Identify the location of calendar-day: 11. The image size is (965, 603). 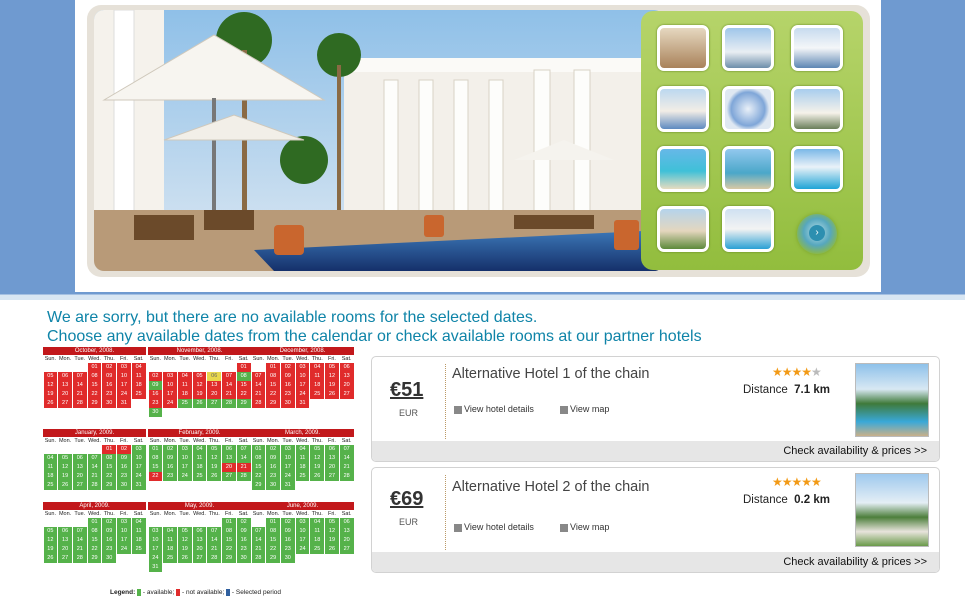
(317, 376).